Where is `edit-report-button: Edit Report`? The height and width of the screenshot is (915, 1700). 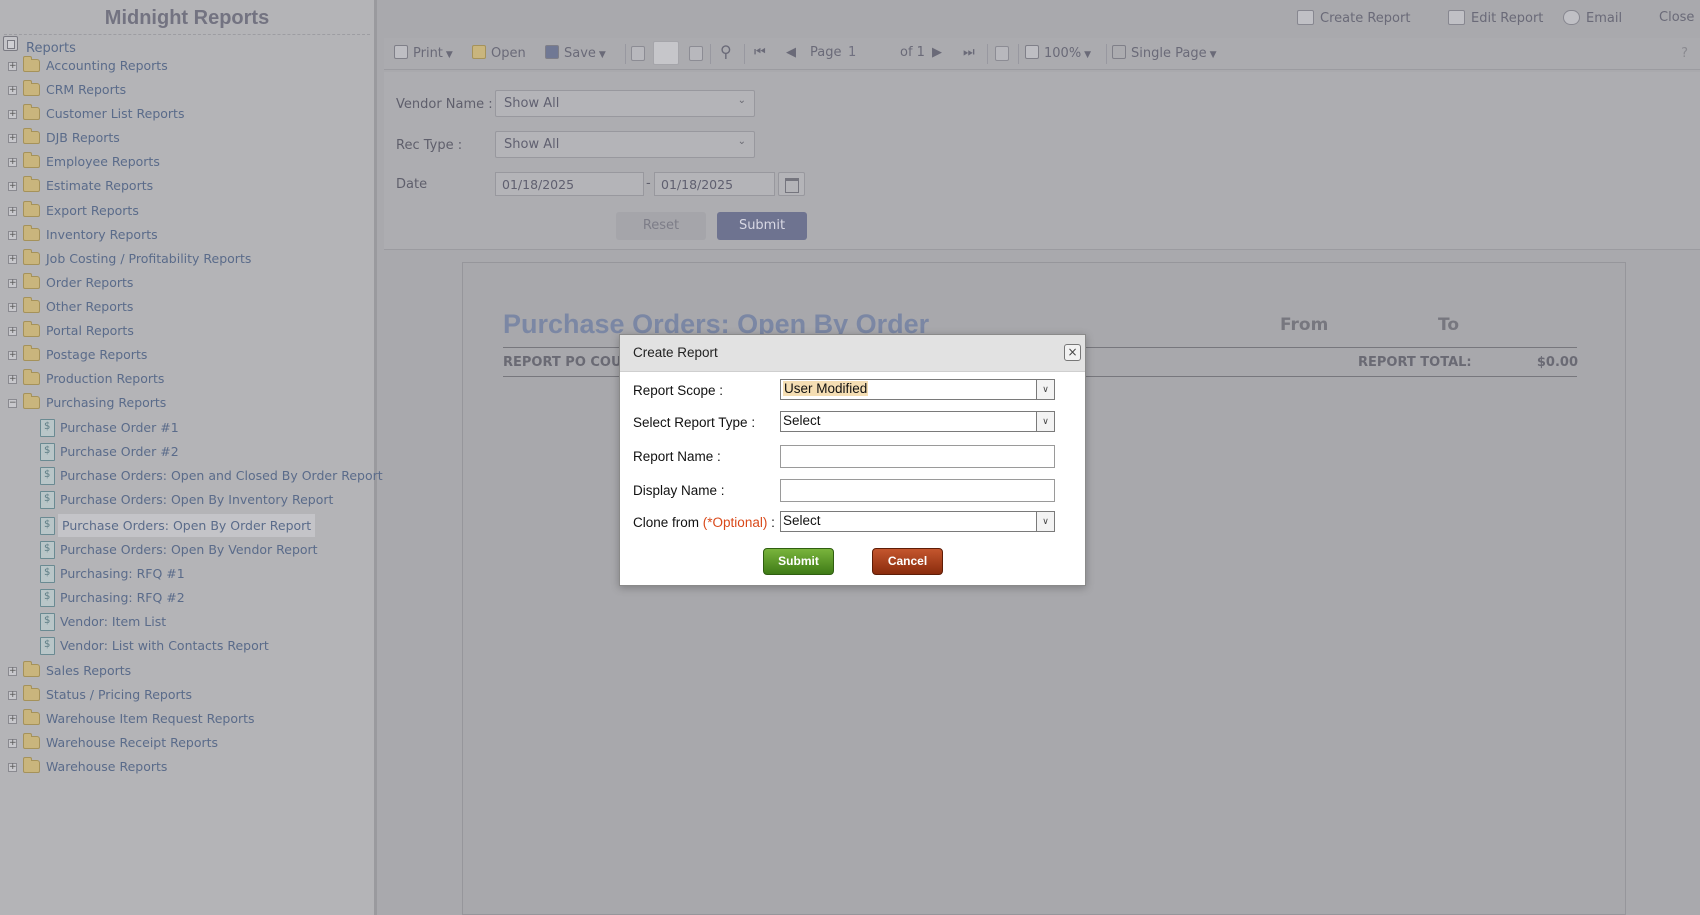
edit-report-button: Edit Report is located at coordinates (1495, 18).